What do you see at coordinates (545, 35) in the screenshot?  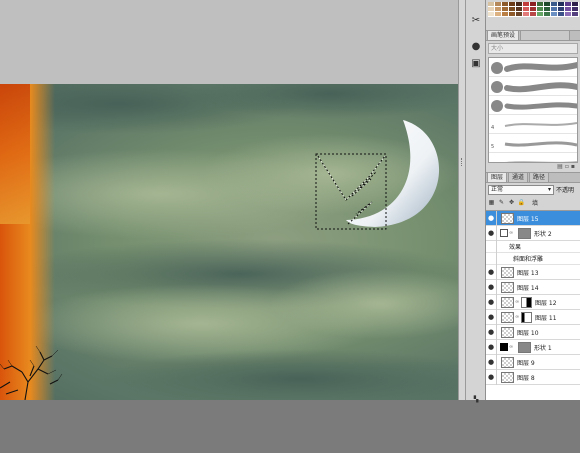 I see `tab-other` at bounding box center [545, 35].